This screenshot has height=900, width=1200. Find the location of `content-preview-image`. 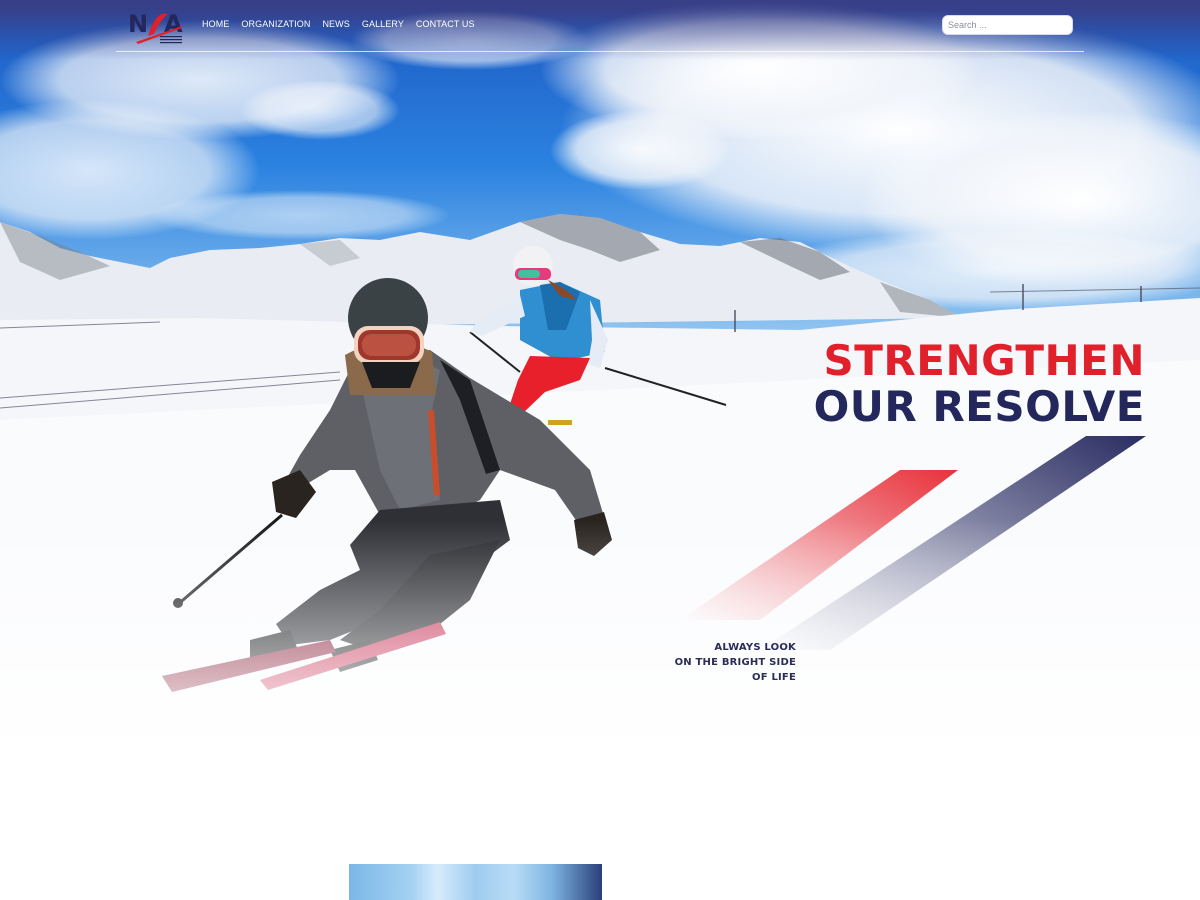

content-preview-image is located at coordinates (475, 882).